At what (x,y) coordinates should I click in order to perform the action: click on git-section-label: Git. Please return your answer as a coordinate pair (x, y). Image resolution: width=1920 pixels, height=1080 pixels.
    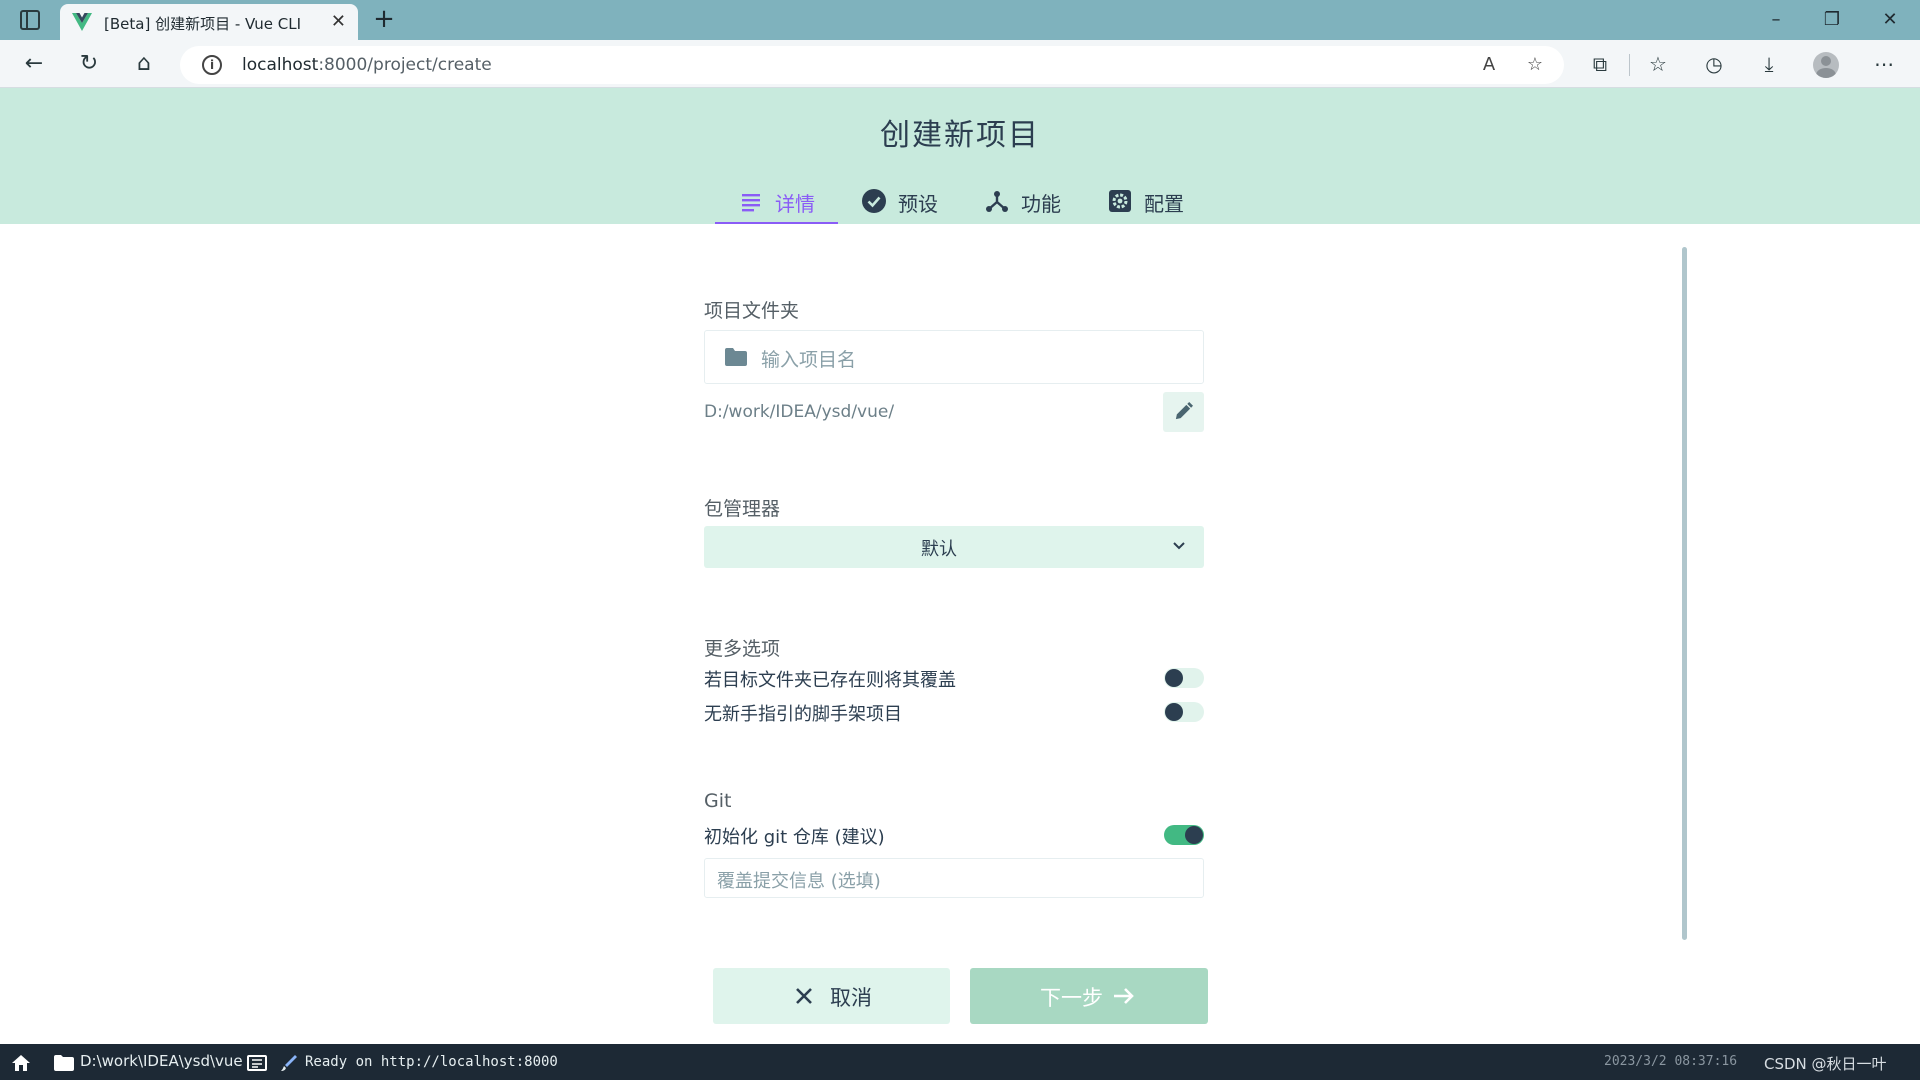
    Looking at the image, I should click on (718, 801).